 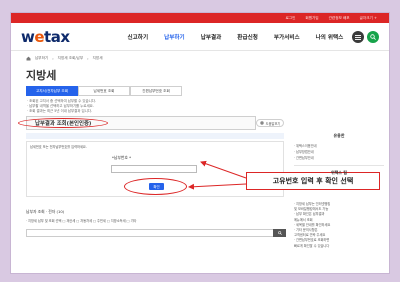 I want to click on tab-simple-pay: 간편납부번호 조회, so click(x=156, y=91).